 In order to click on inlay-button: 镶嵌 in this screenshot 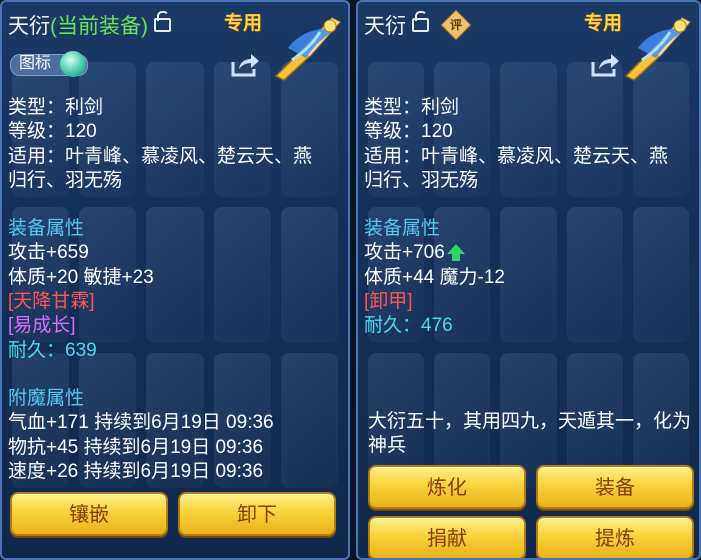, I will do `click(89, 514)`.